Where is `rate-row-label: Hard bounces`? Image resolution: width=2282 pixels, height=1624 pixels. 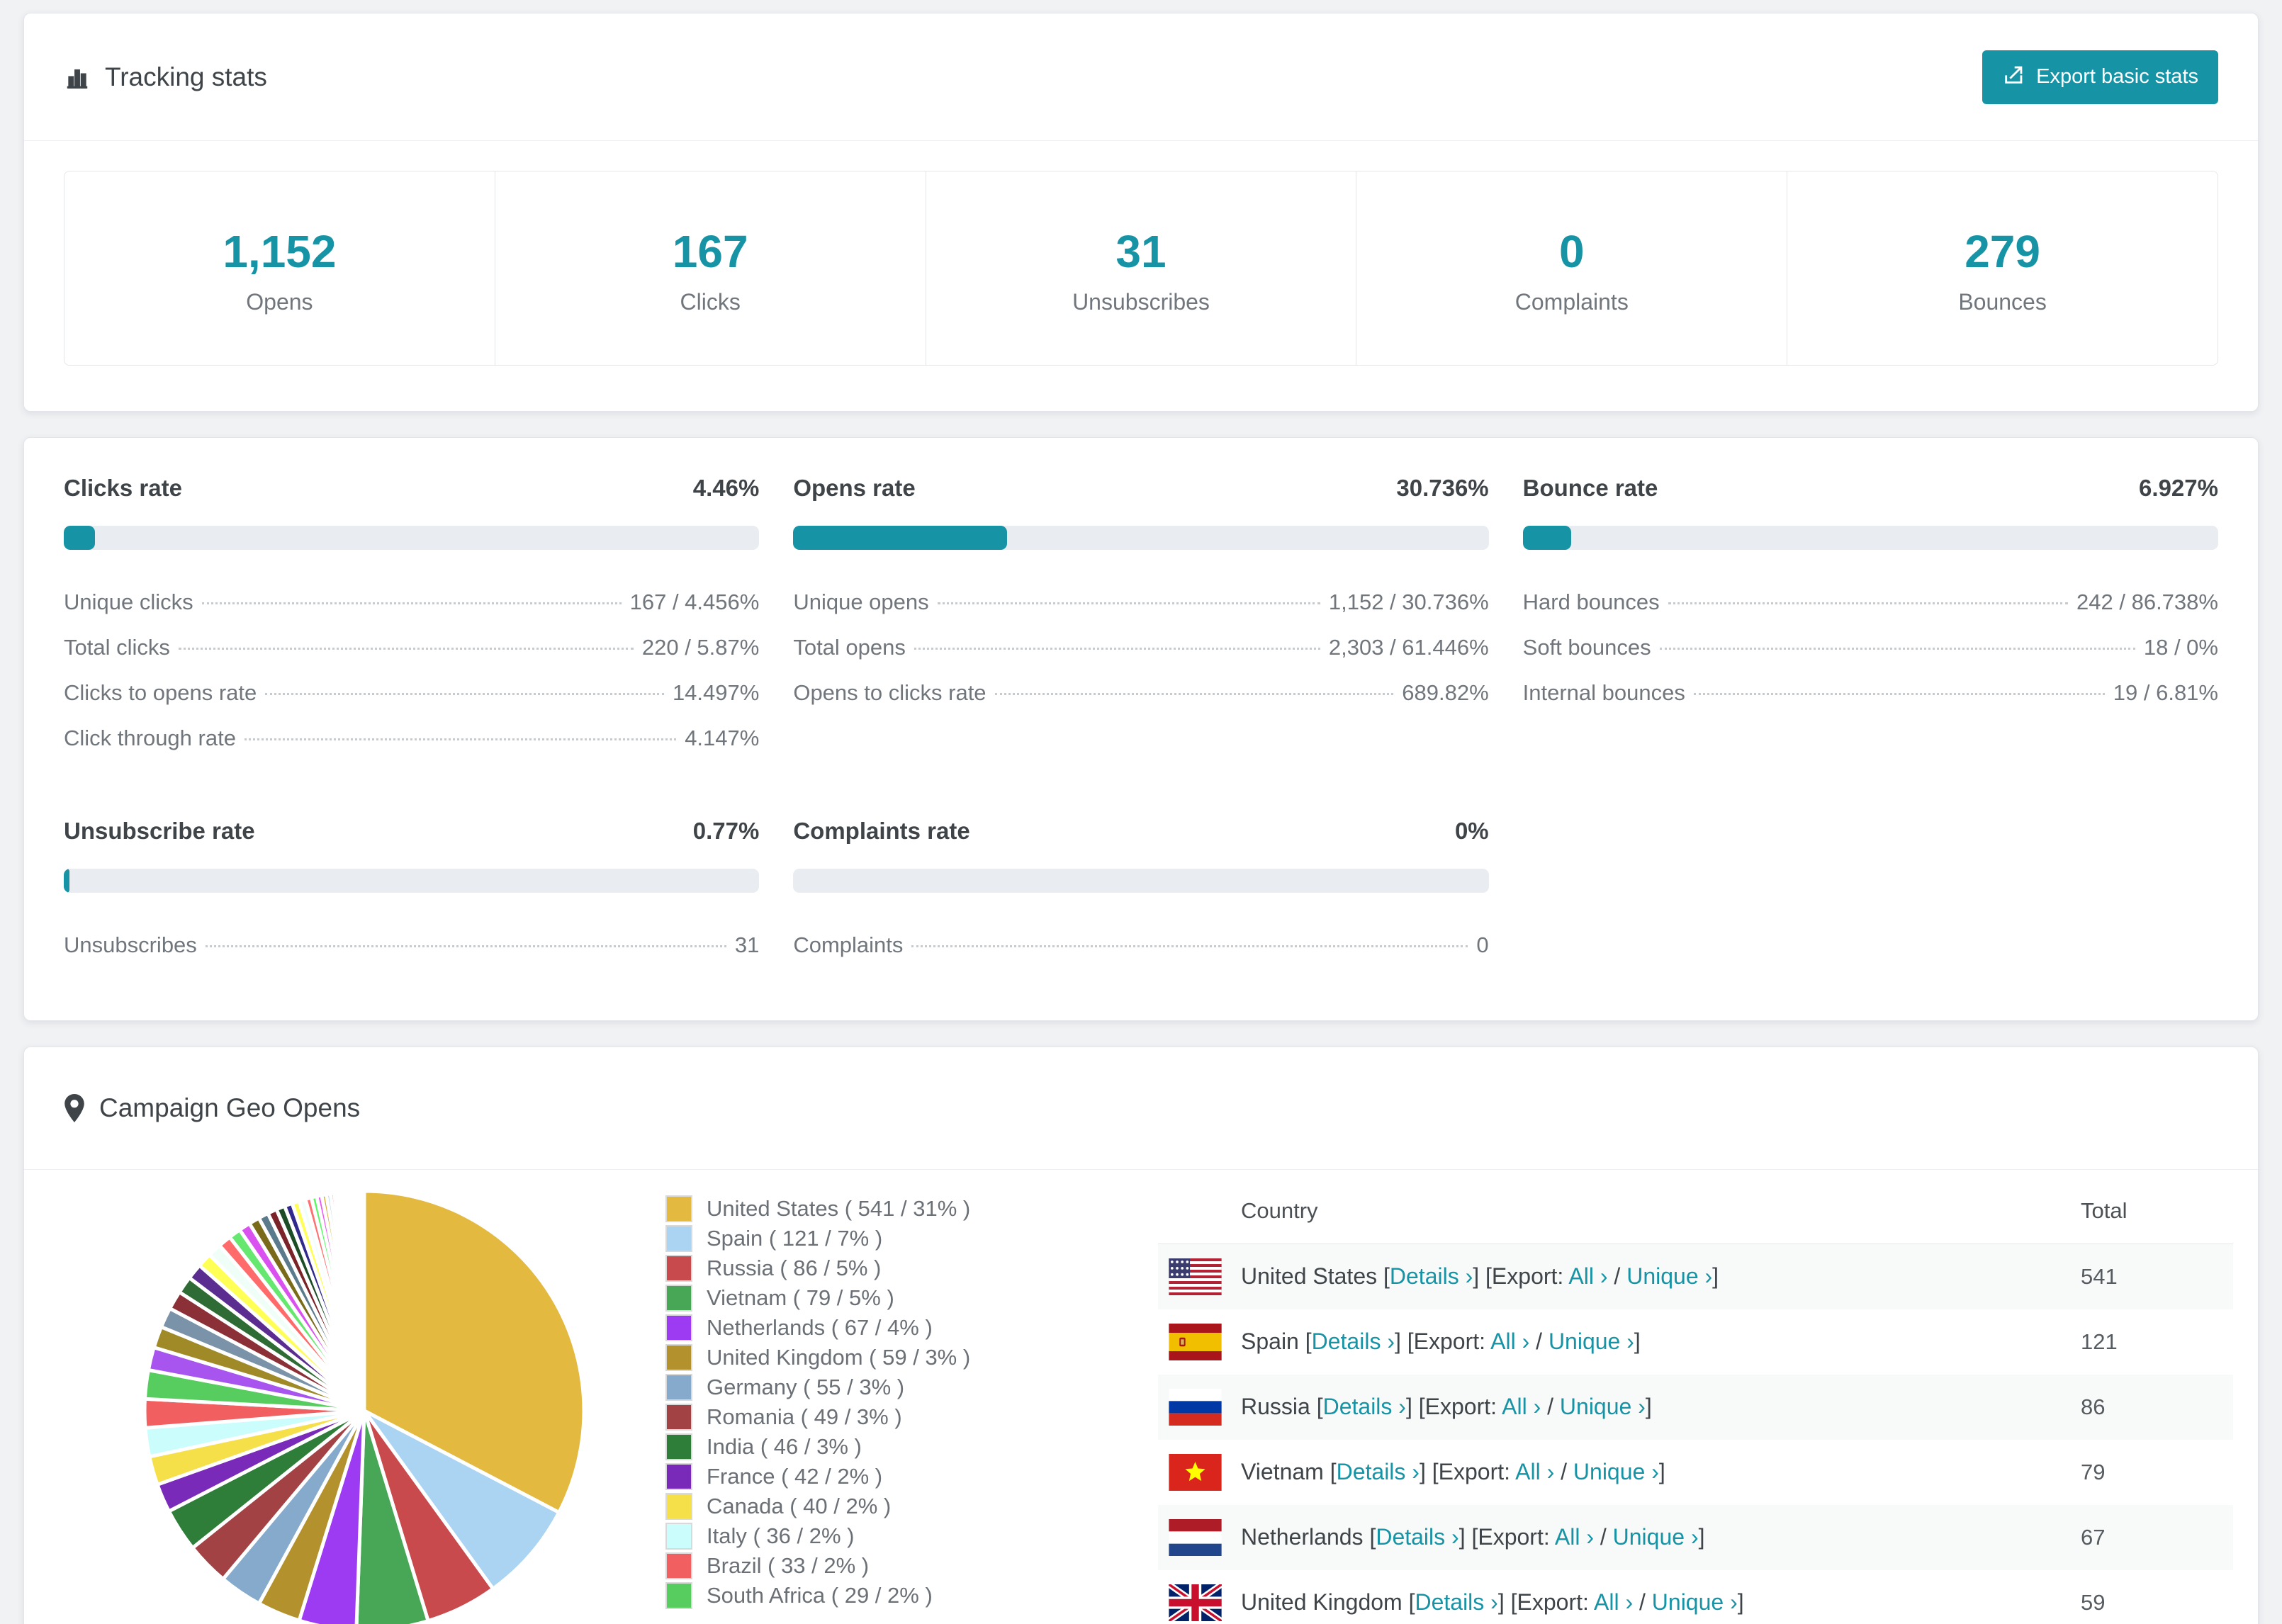 rate-row-label: Hard bounces is located at coordinates (1591, 602).